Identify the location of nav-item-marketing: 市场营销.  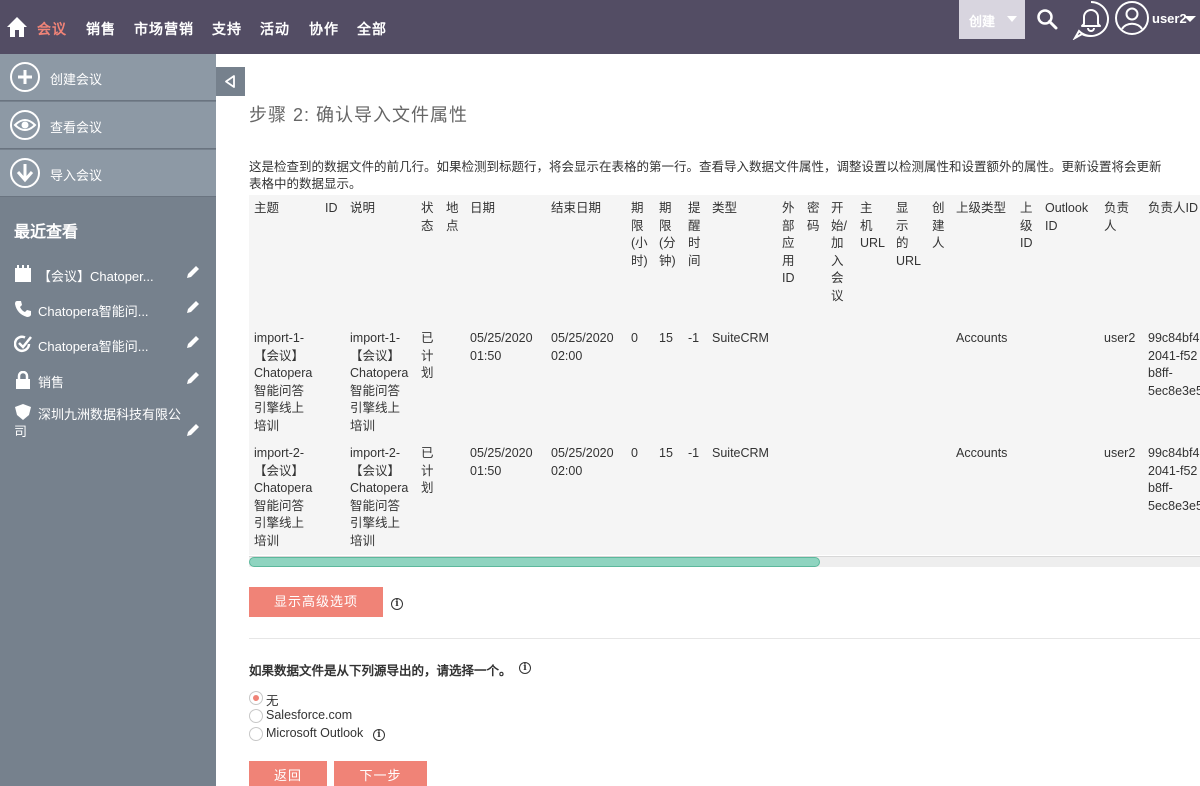
(164, 29).